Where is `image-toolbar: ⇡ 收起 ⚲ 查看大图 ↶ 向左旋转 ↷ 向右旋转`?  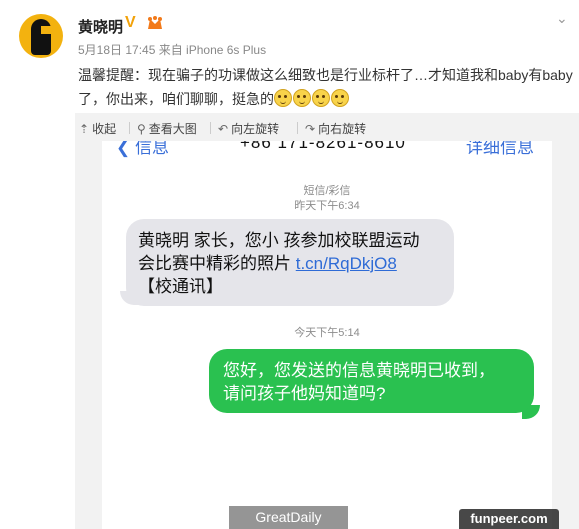
image-toolbar: ⇡ 收起 ⚲ 查看大图 ↶ 向左旋转 ↷ 向右旋转 is located at coordinates (327, 127).